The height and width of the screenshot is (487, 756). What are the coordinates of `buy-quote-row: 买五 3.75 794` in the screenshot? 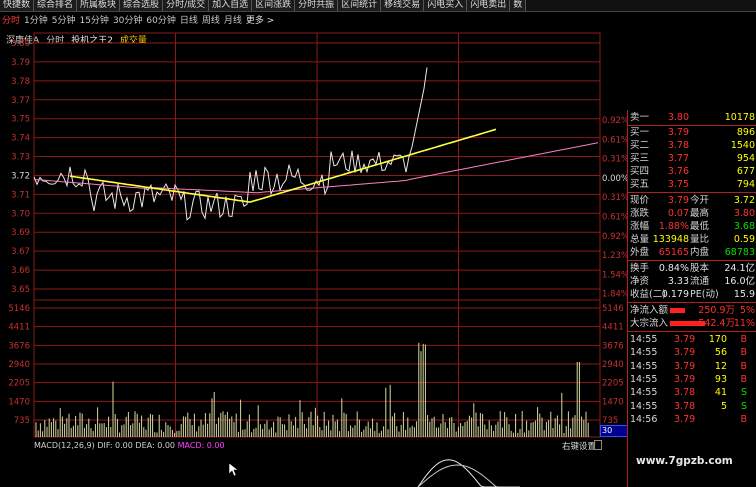 It's located at (692, 185).